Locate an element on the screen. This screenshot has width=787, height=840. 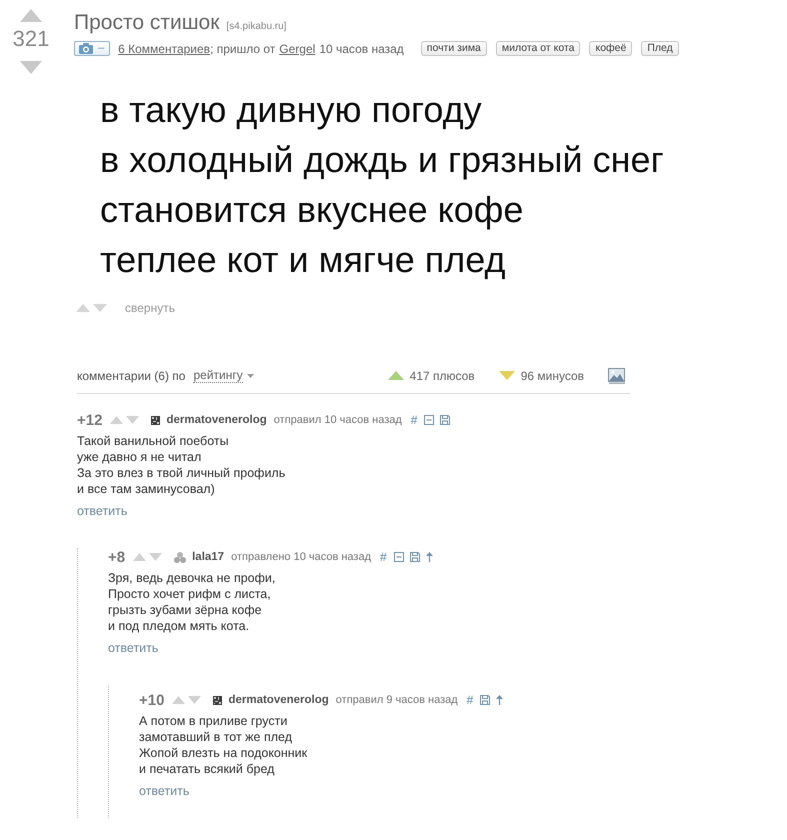
tag: кофеё is located at coordinates (610, 48).